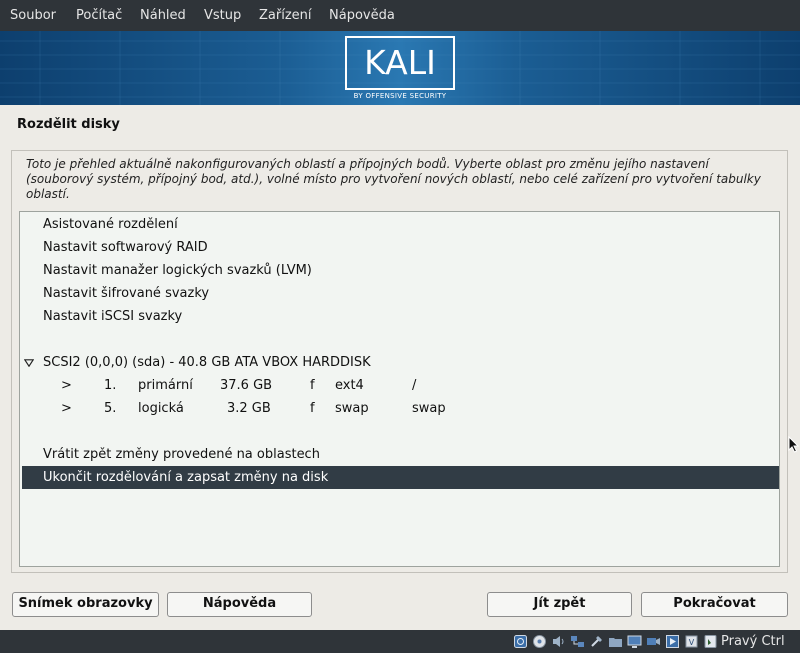 This screenshot has width=800, height=653. Describe the element at coordinates (68, 124) in the screenshot. I see `page-title: Rozdělit disky` at that location.